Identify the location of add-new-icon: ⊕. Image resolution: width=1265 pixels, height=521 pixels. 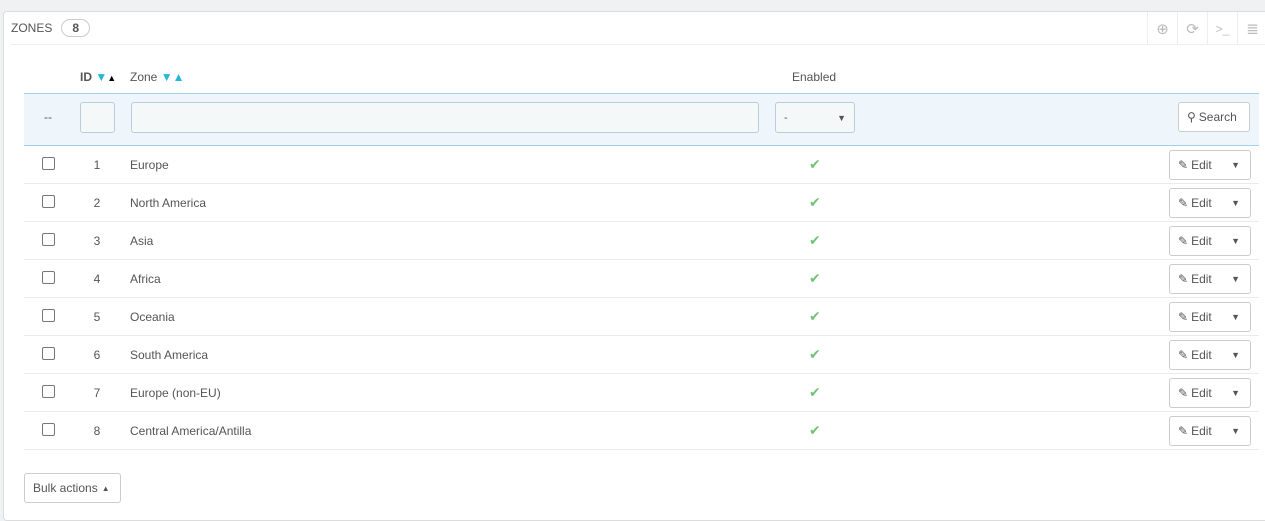
(1162, 28).